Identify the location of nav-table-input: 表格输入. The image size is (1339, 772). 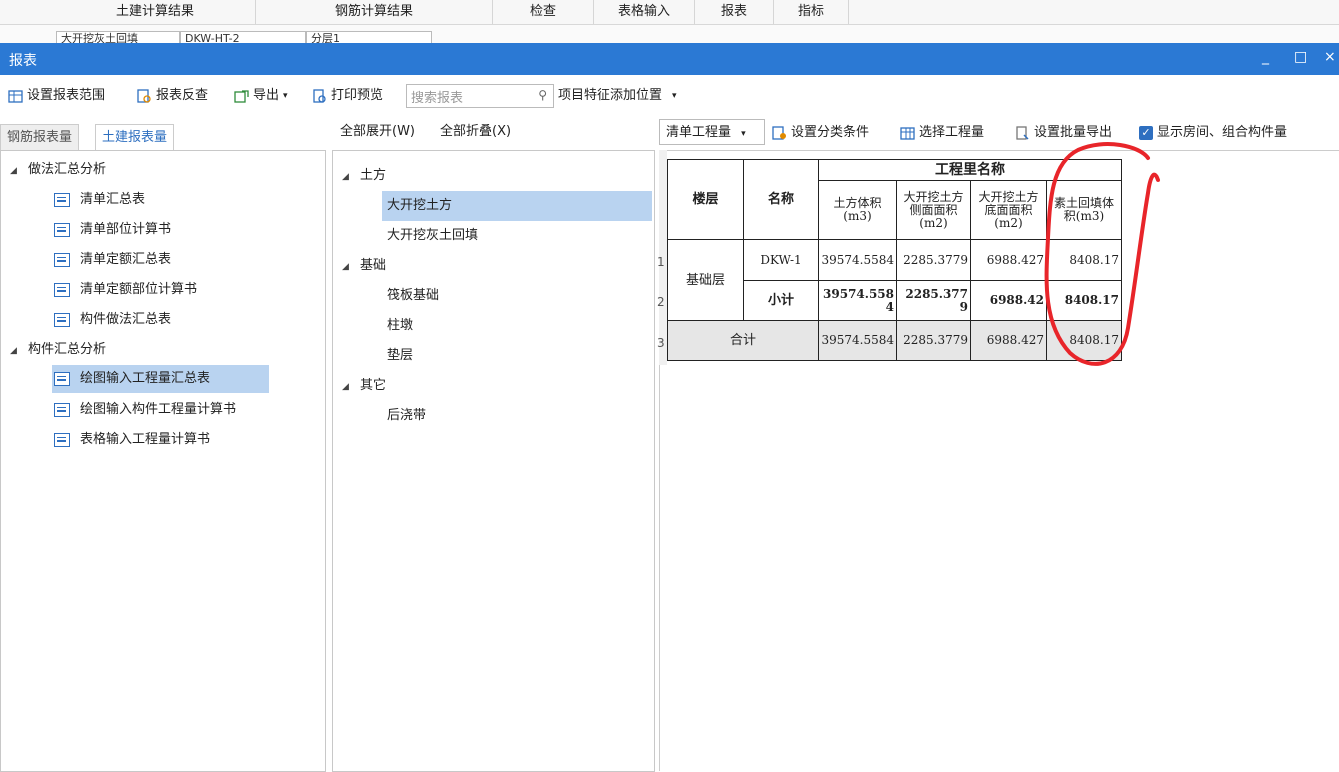
(644, 12).